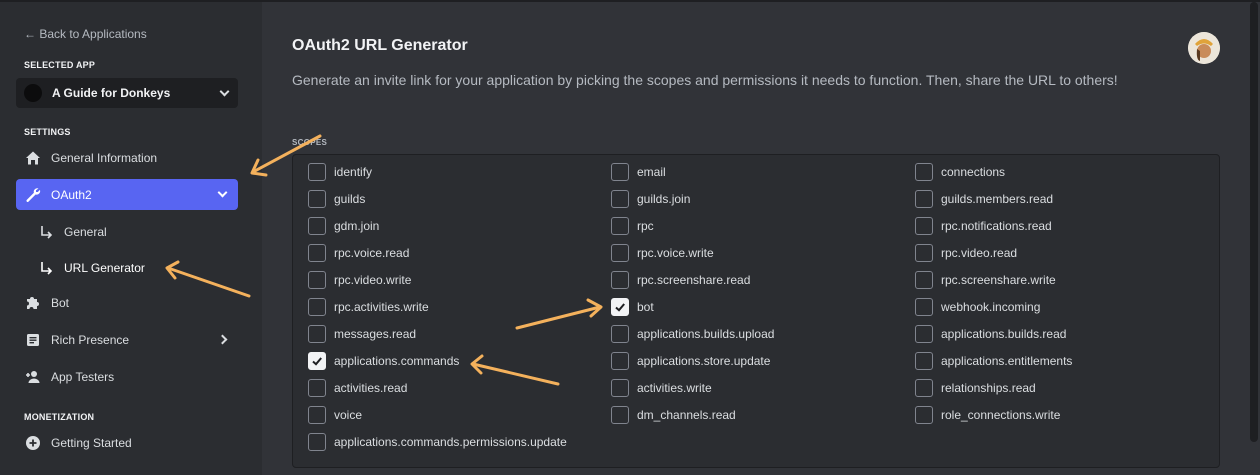 Image resolution: width=1260 pixels, height=475 pixels. What do you see at coordinates (632, 307) in the screenshot?
I see `scope-checkbox-bot: bot` at bounding box center [632, 307].